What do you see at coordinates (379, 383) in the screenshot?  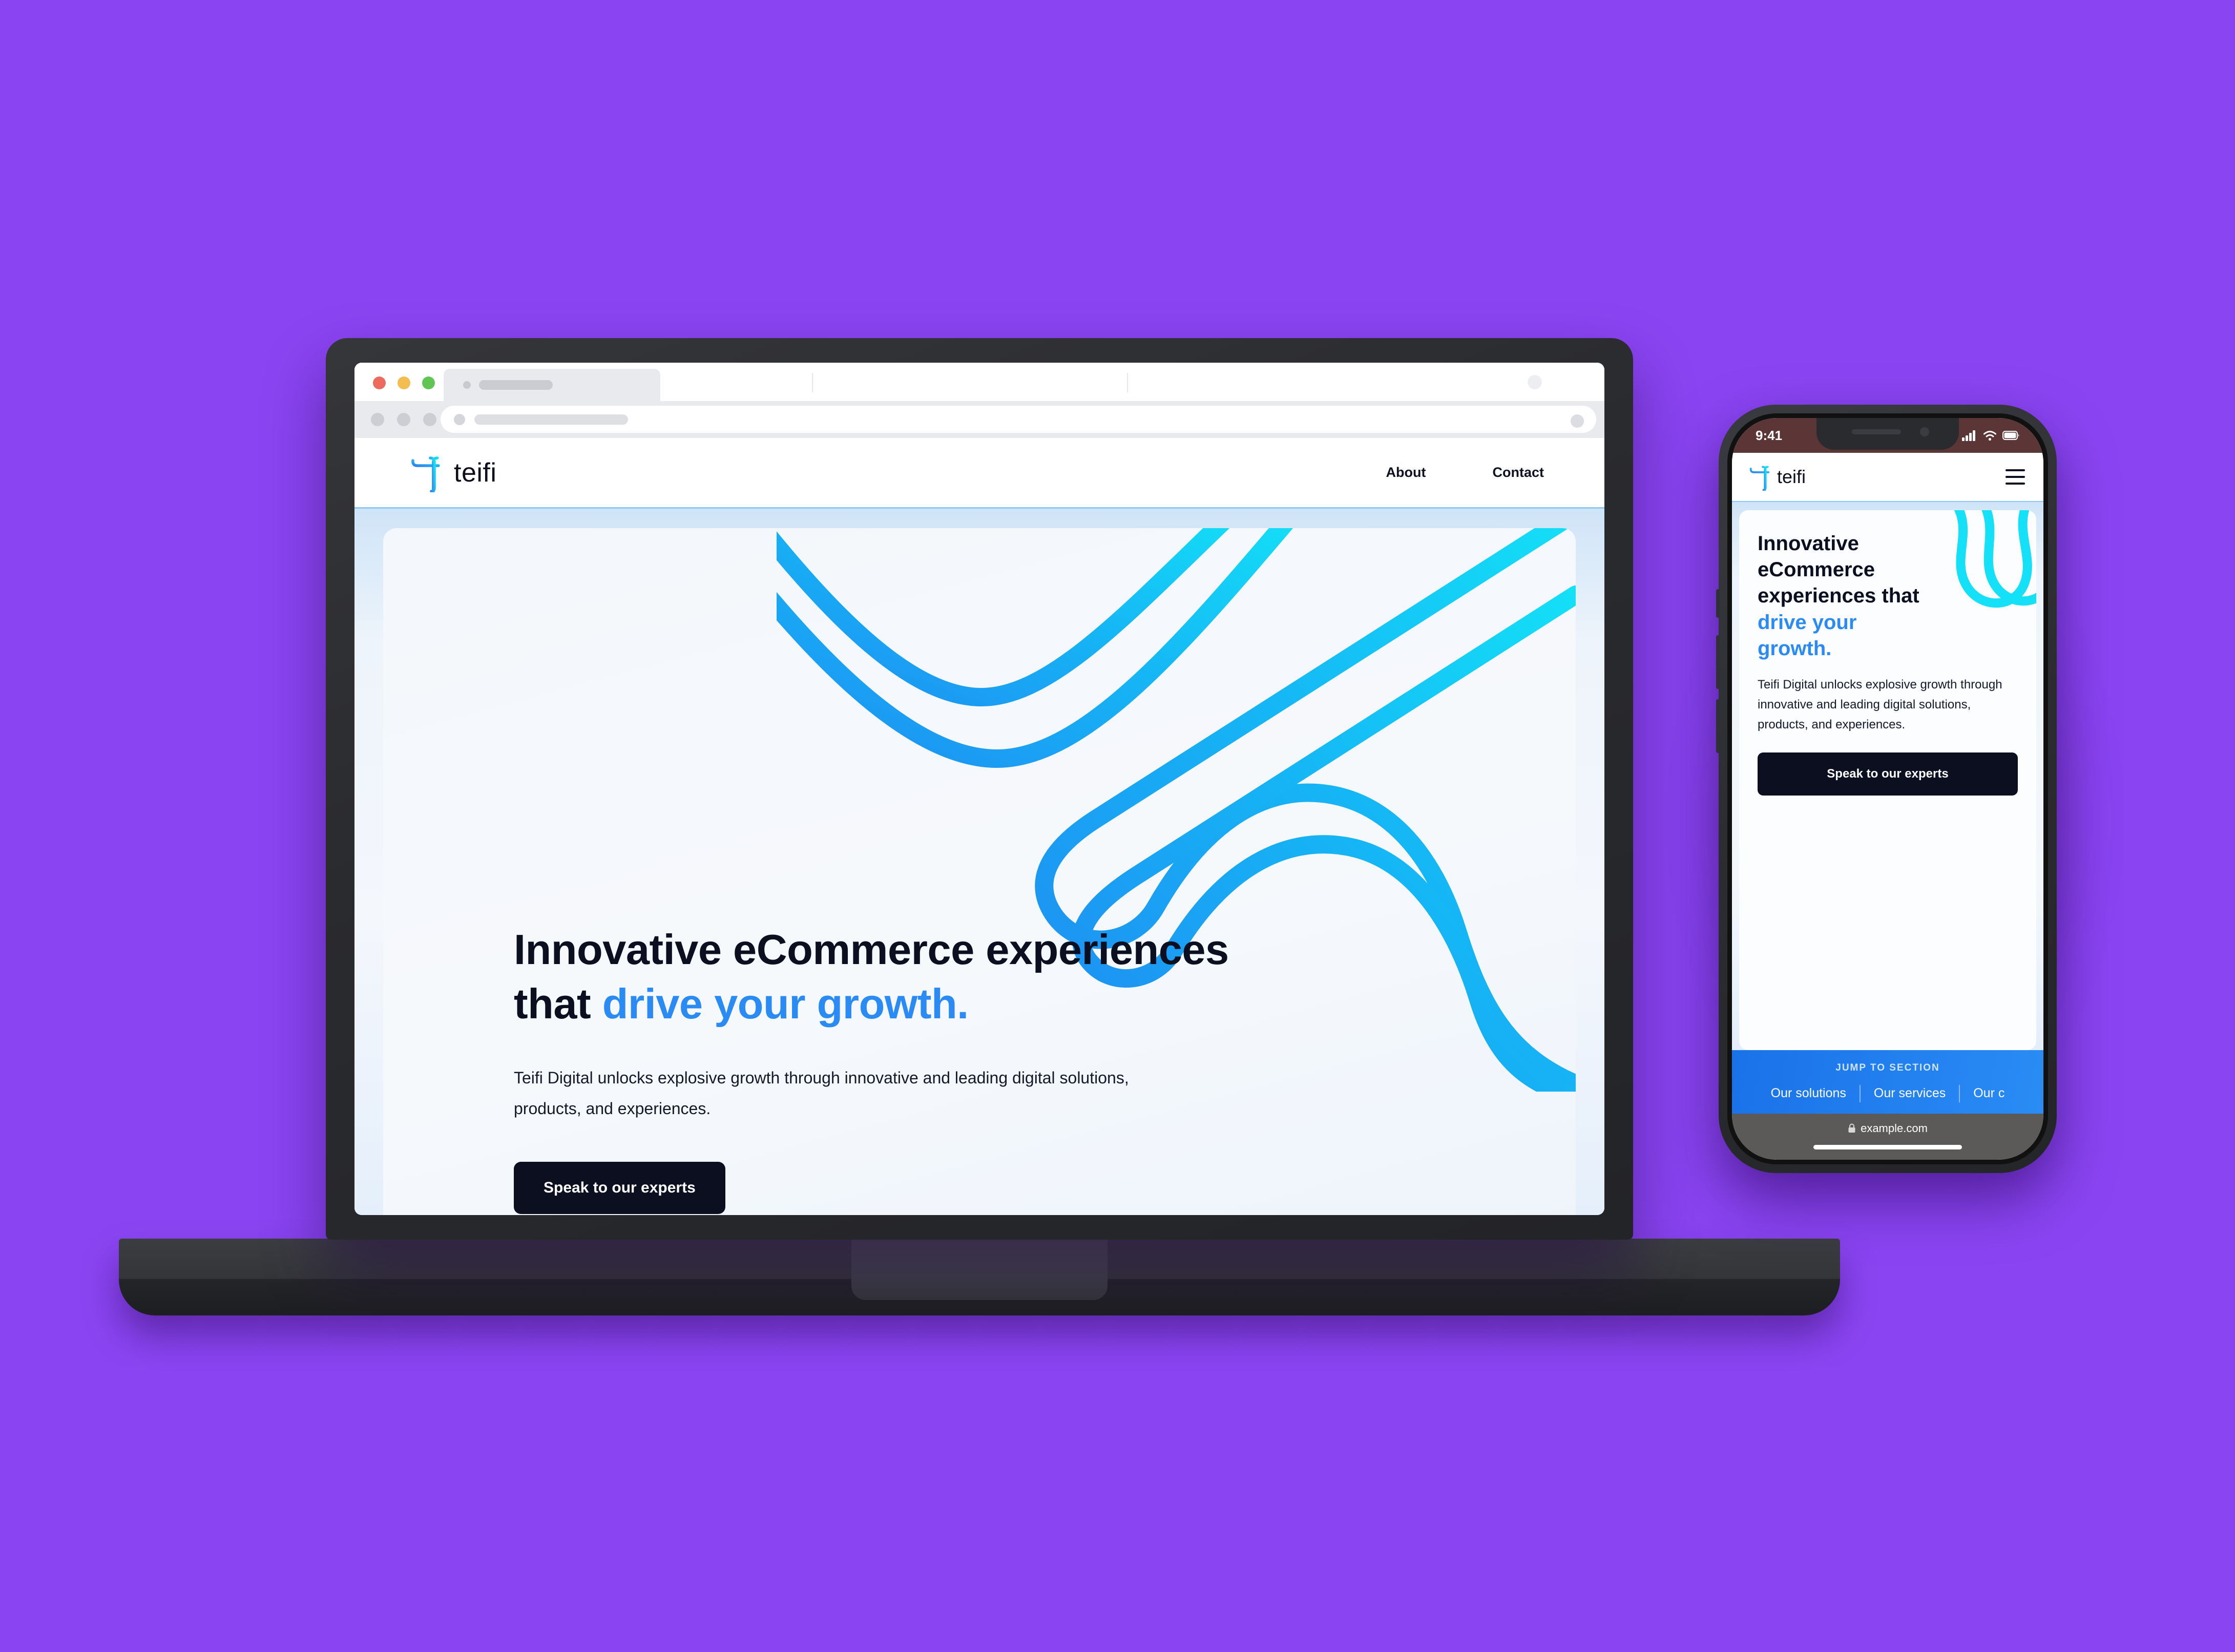 I see `close-window-button` at bounding box center [379, 383].